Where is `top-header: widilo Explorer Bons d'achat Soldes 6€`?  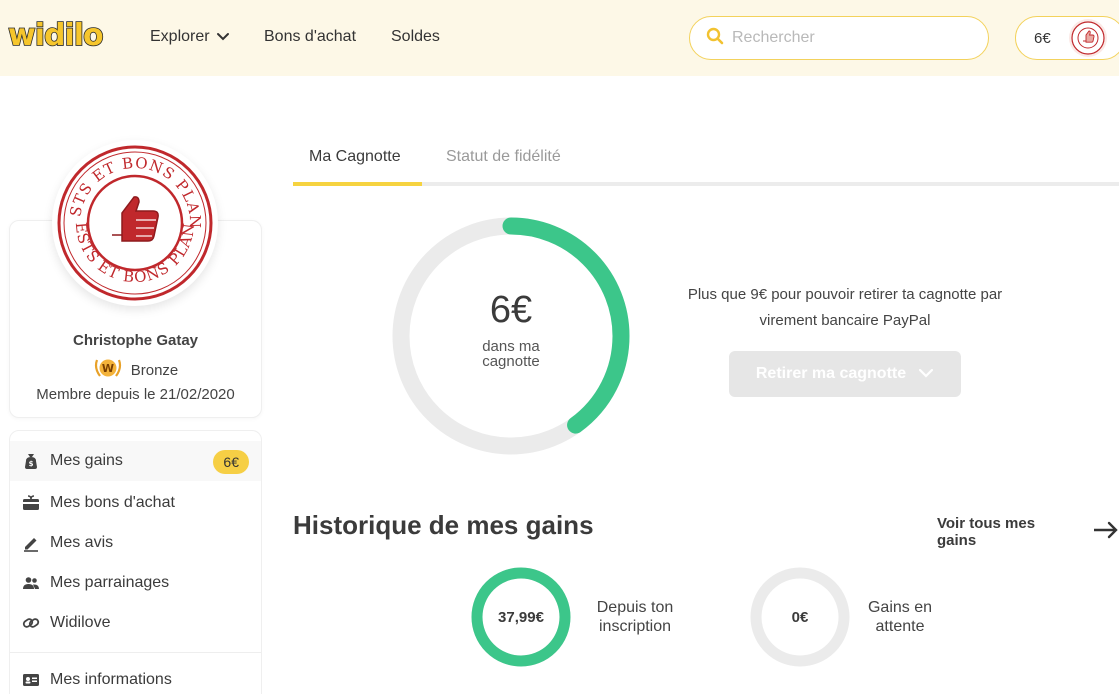
top-header: widilo Explorer Bons d'achat Soldes 6€ is located at coordinates (559, 38).